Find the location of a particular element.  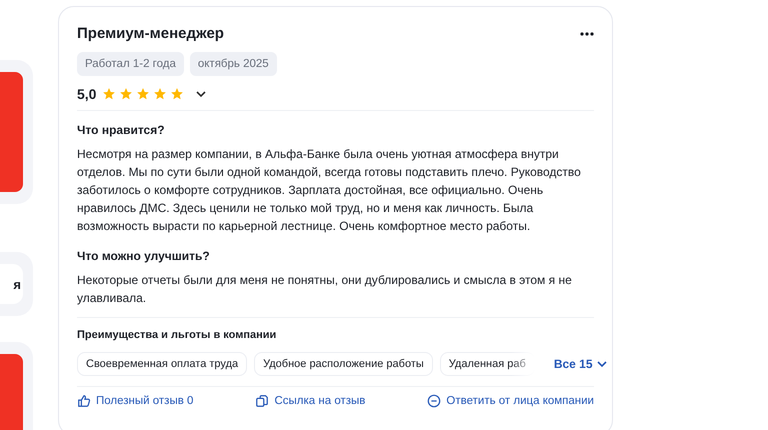

sidebar-card-text: я is located at coordinates (11, 284).